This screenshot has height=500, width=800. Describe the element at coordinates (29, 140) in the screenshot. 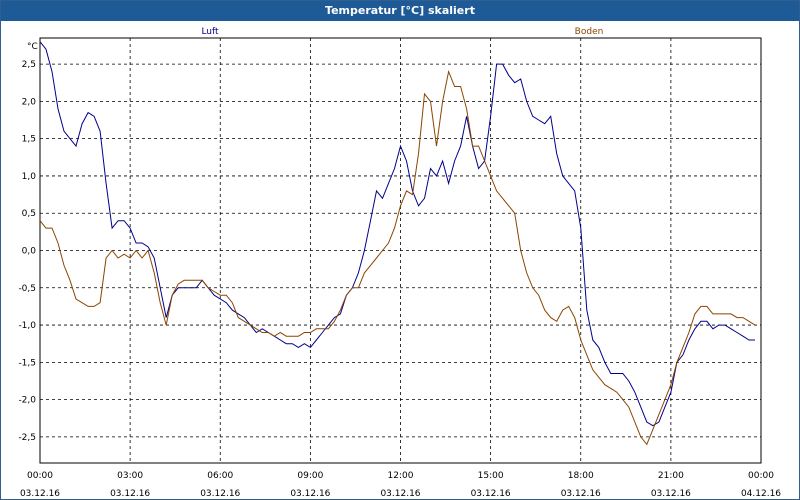

I see `y-tick-label: 1,5` at that location.